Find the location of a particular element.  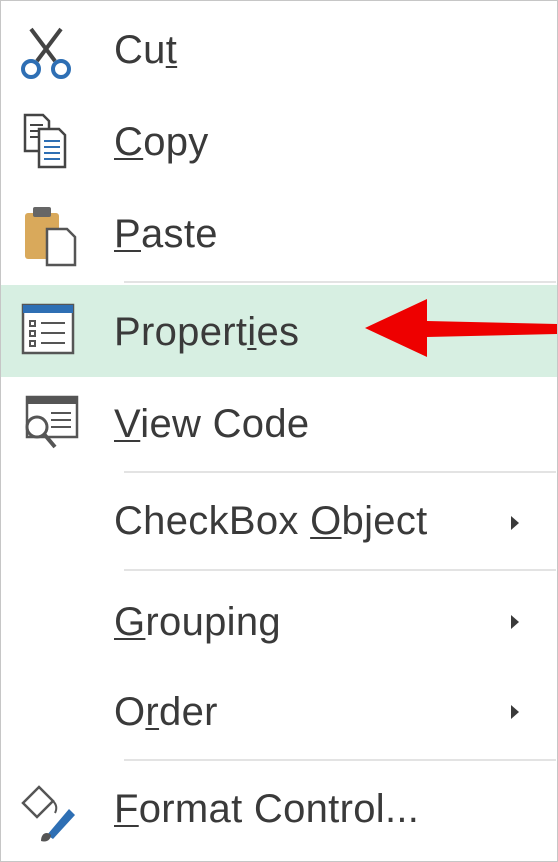

menu-item-checkbox-object: CheckBox Object is located at coordinates (279, 521).